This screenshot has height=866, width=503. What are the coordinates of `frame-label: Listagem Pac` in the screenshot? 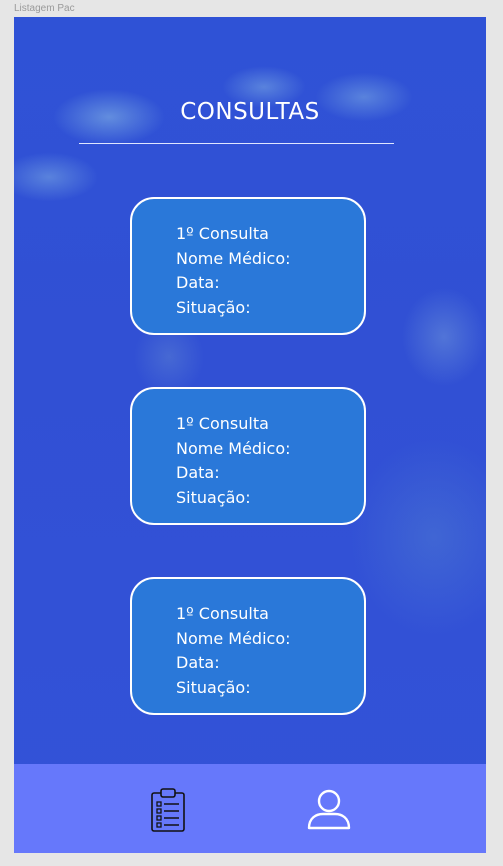 It's located at (44, 8).